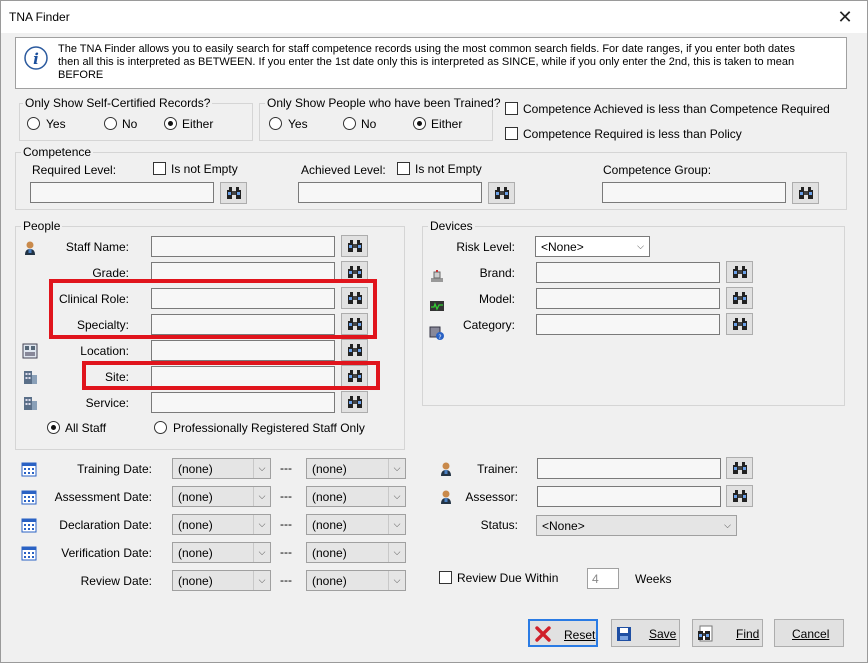 The height and width of the screenshot is (663, 868). I want to click on trained-either-label: Either, so click(447, 124).